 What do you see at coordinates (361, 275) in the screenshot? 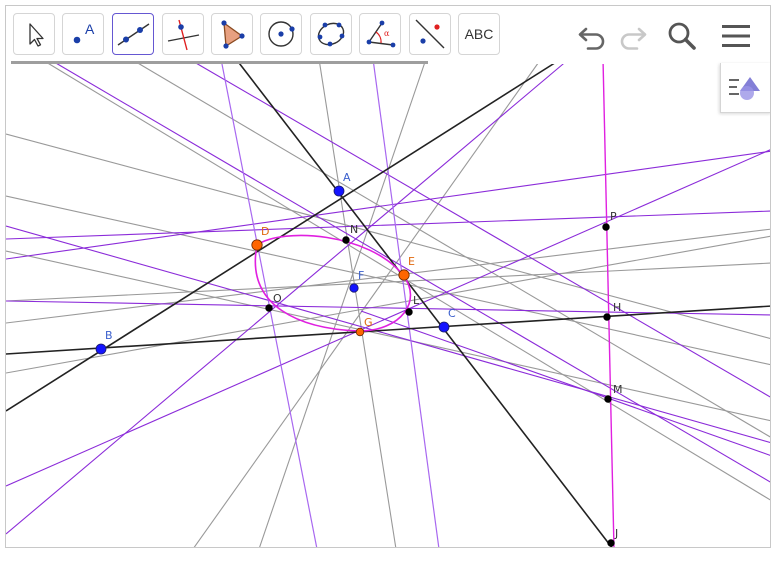
I see `point-label-f: F` at bounding box center [361, 275].